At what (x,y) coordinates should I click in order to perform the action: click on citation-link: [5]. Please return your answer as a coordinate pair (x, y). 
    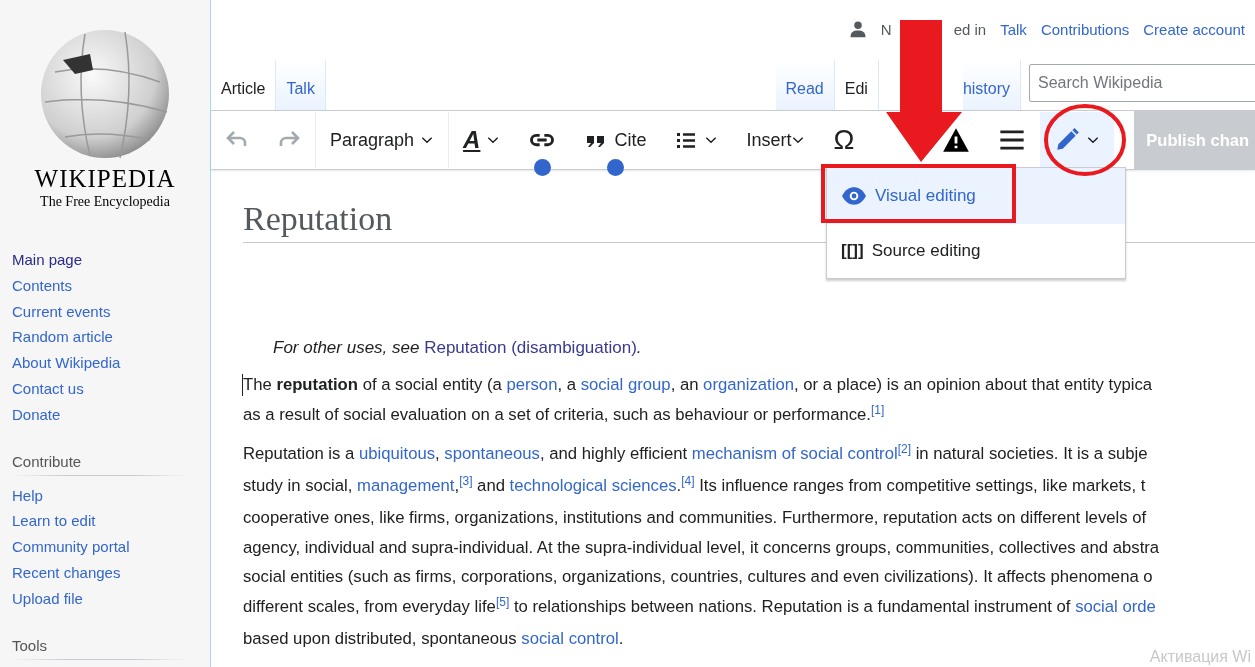
    Looking at the image, I should click on (502, 602).